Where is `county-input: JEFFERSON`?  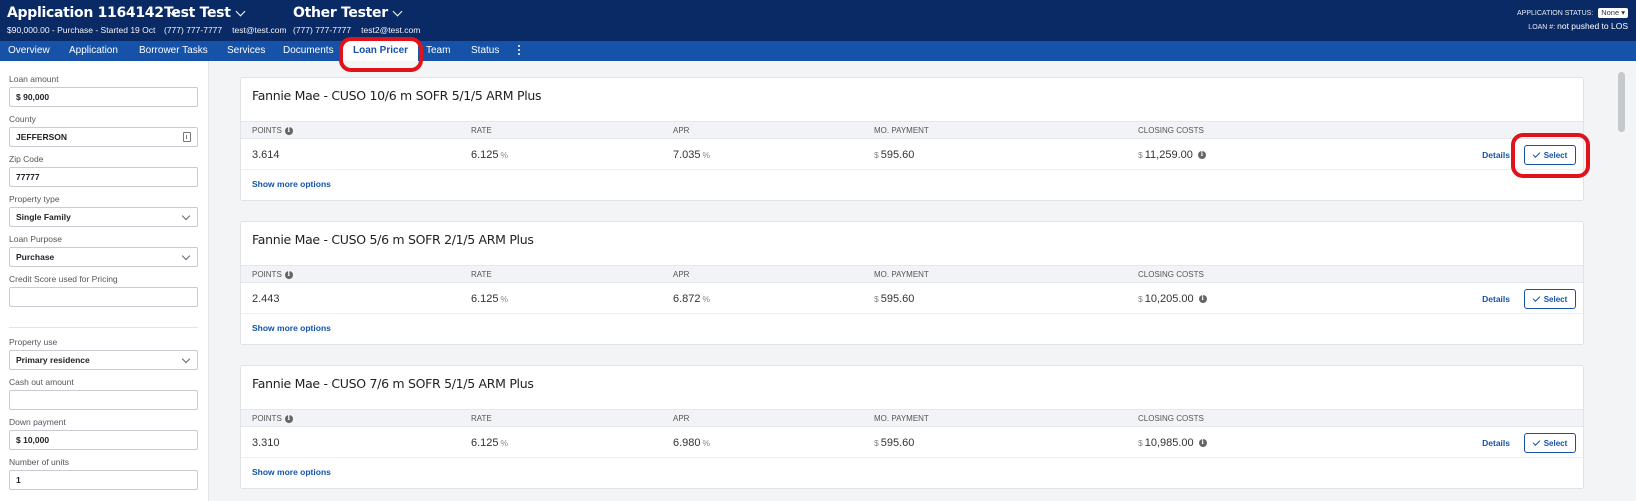
county-input: JEFFERSON is located at coordinates (103, 137).